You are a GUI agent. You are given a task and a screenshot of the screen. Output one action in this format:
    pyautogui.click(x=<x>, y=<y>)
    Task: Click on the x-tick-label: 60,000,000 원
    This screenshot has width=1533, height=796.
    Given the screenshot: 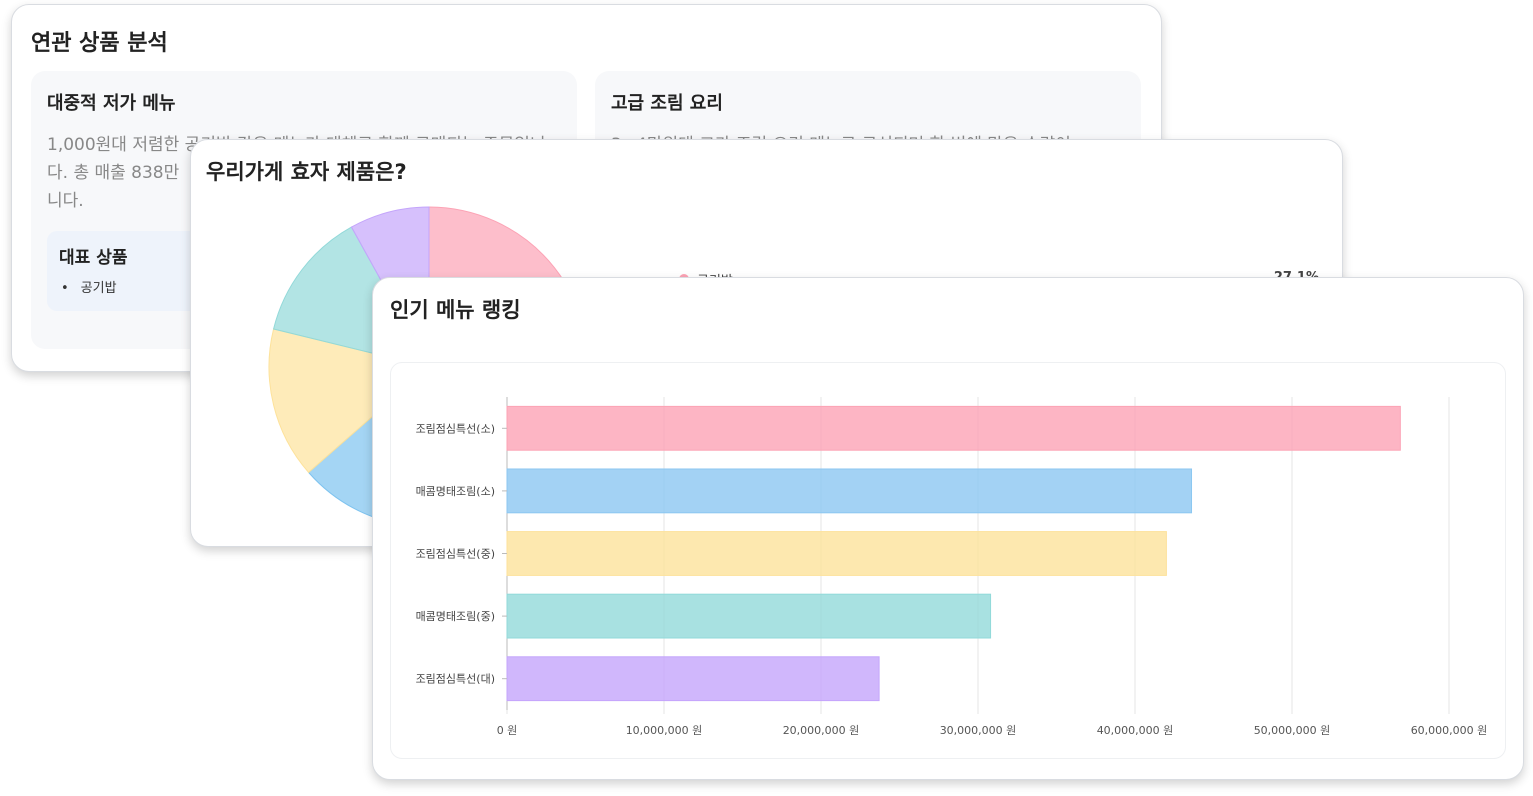 What is the action you would take?
    pyautogui.click(x=1449, y=730)
    